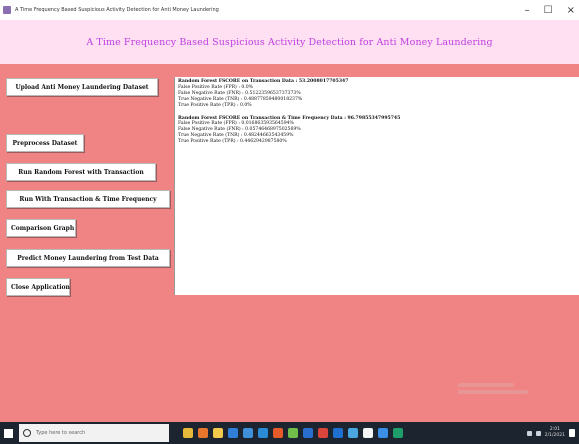  I want to click on notification-icon, so click(572, 433).